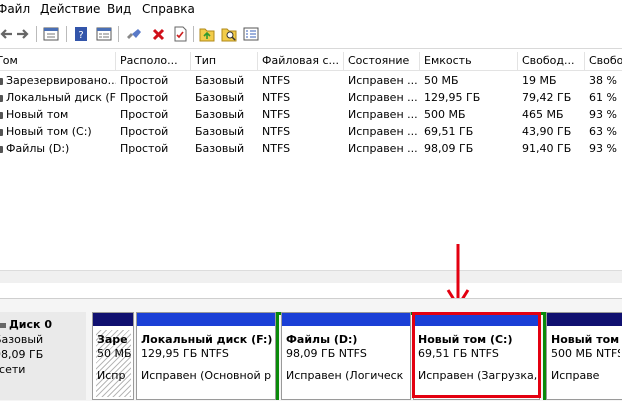 The height and width of the screenshot is (401, 622). I want to click on cell-capacity: 69,51 ГБ, so click(449, 131).